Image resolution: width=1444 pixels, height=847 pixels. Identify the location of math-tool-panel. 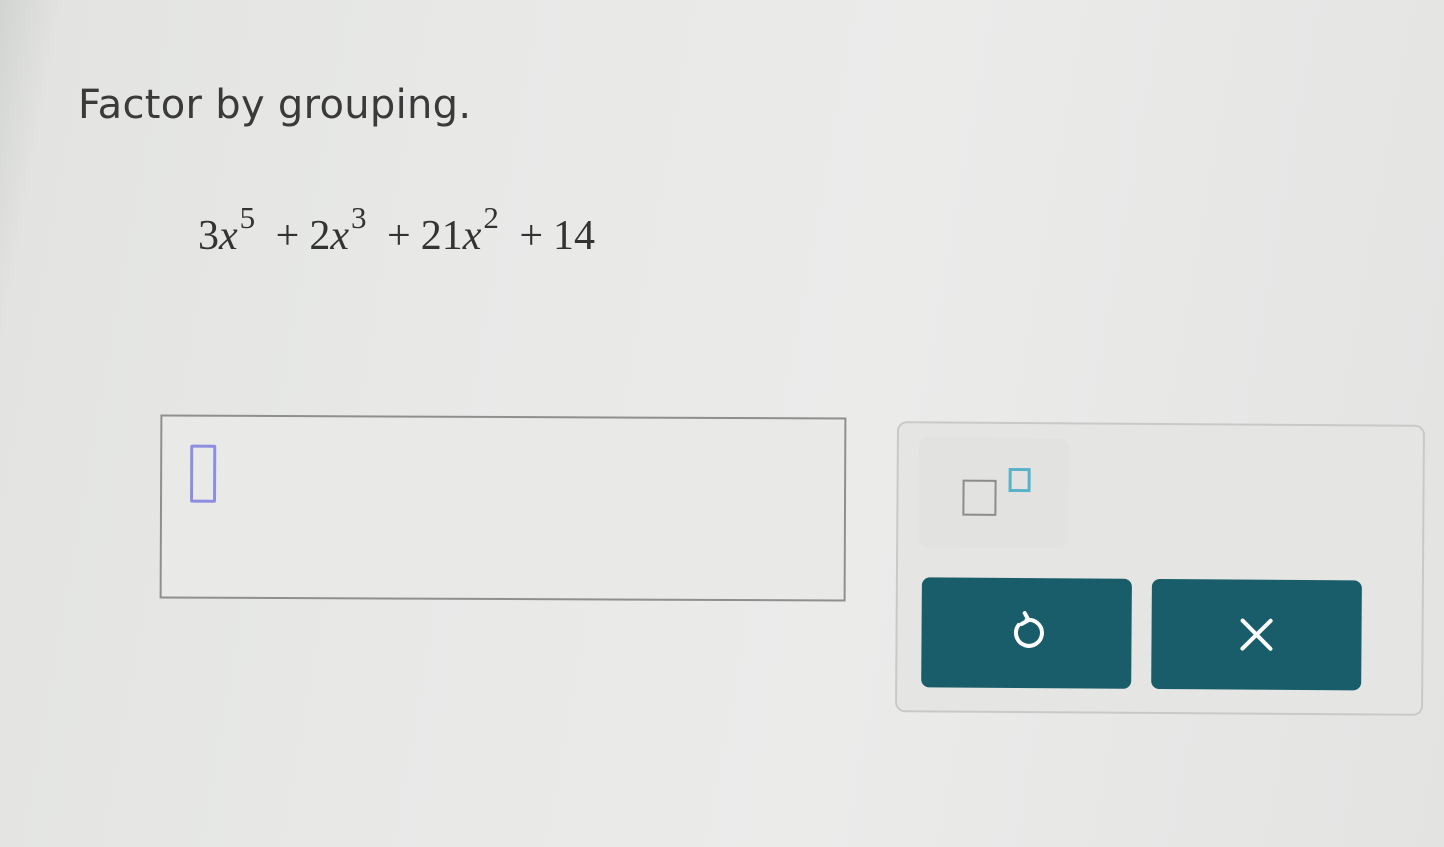
(1160, 568).